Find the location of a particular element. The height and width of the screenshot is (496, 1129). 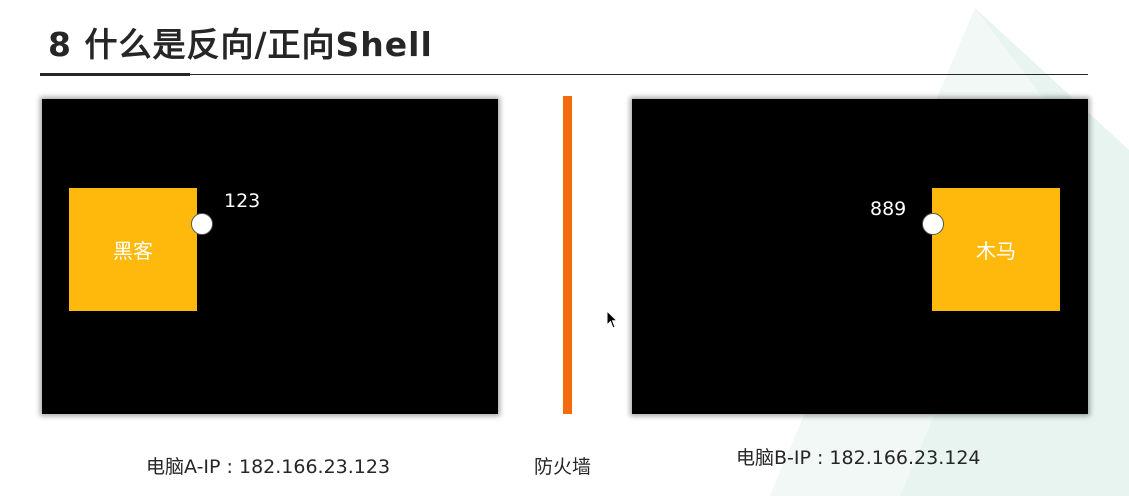

port-b-circle is located at coordinates (933, 224).